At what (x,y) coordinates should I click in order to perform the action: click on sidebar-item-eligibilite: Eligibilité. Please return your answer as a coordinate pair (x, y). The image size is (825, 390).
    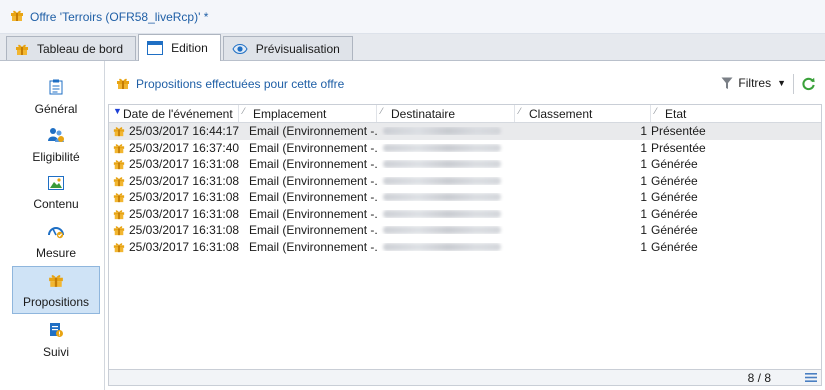
    Looking at the image, I should click on (56, 145).